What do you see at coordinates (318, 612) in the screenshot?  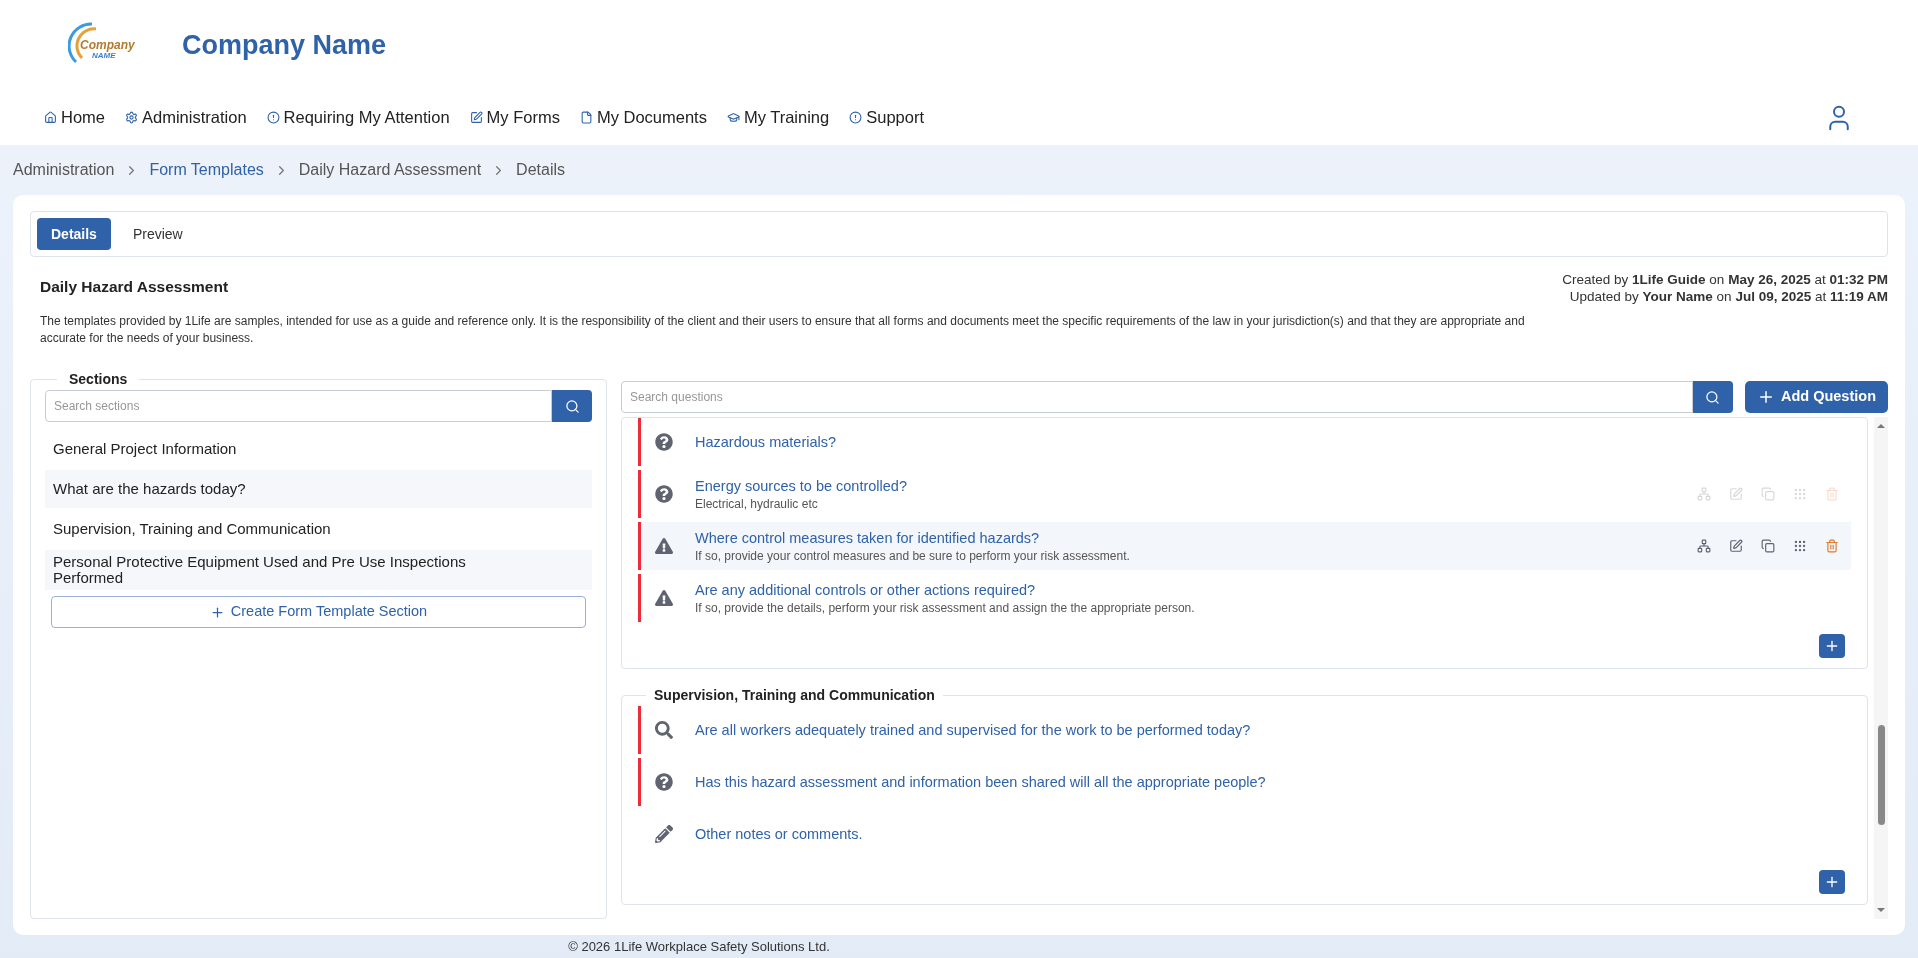 I see `create-section-button: Create Form Template Section` at bounding box center [318, 612].